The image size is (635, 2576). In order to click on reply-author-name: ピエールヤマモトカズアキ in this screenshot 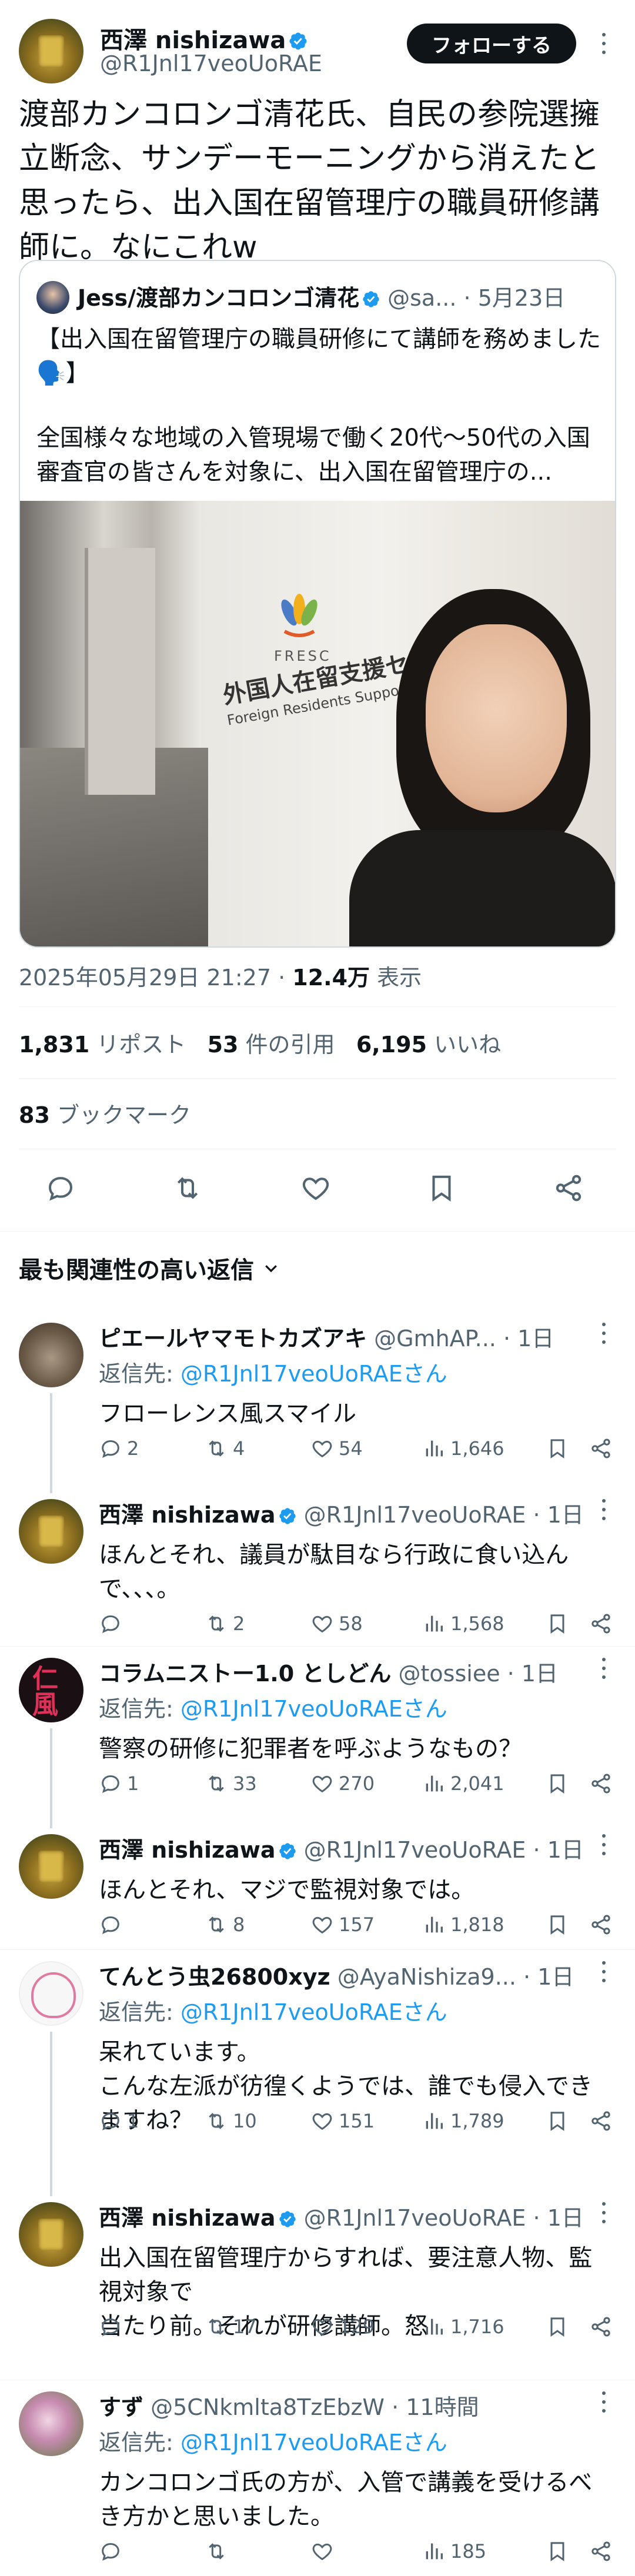, I will do `click(233, 1338)`.